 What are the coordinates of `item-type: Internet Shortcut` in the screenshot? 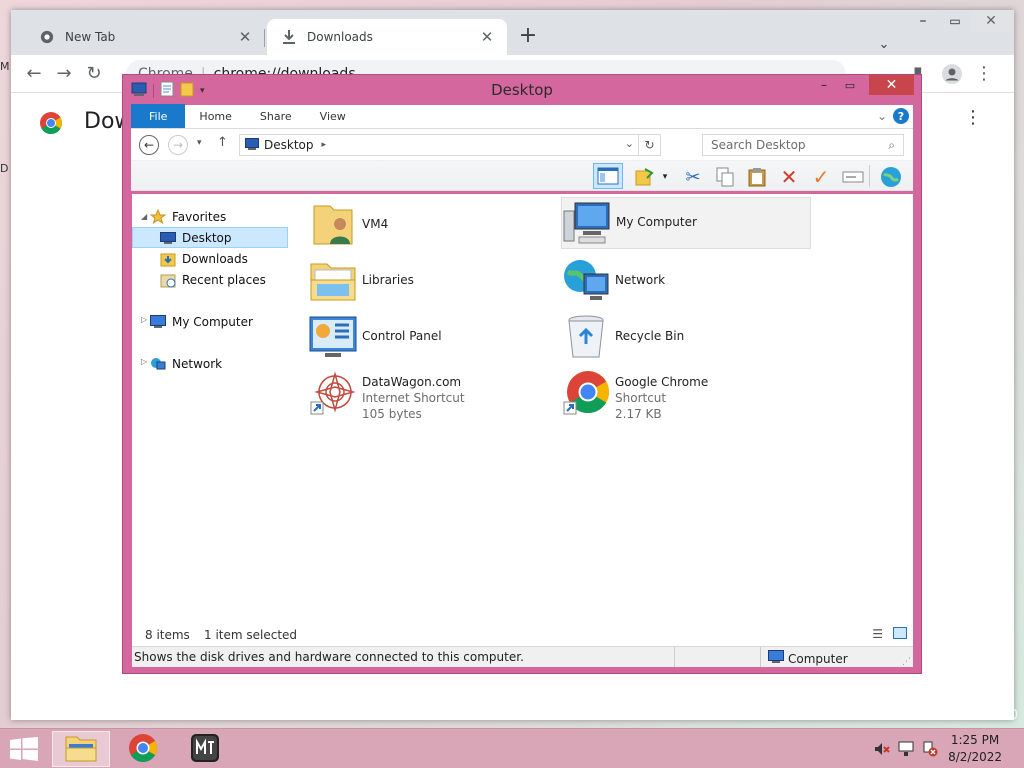 It's located at (413, 398).